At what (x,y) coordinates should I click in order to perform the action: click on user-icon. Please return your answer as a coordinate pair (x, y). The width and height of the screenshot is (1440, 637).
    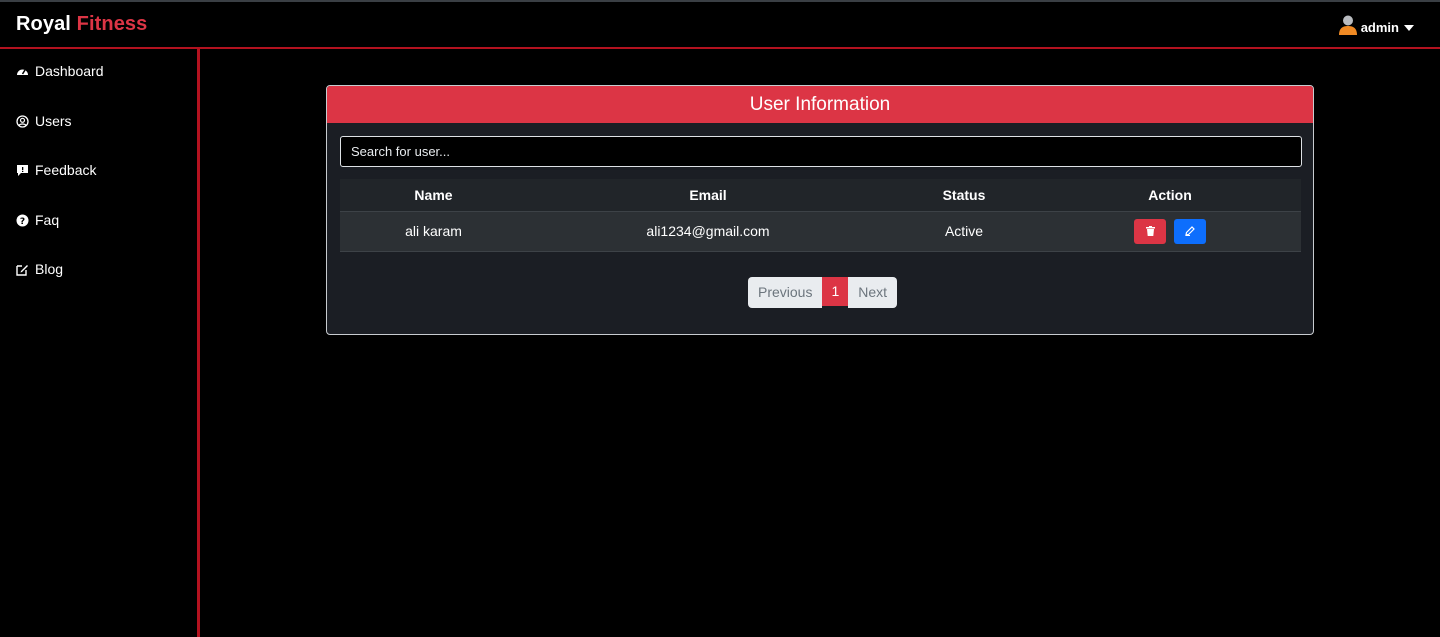
    Looking at the image, I should click on (1348, 27).